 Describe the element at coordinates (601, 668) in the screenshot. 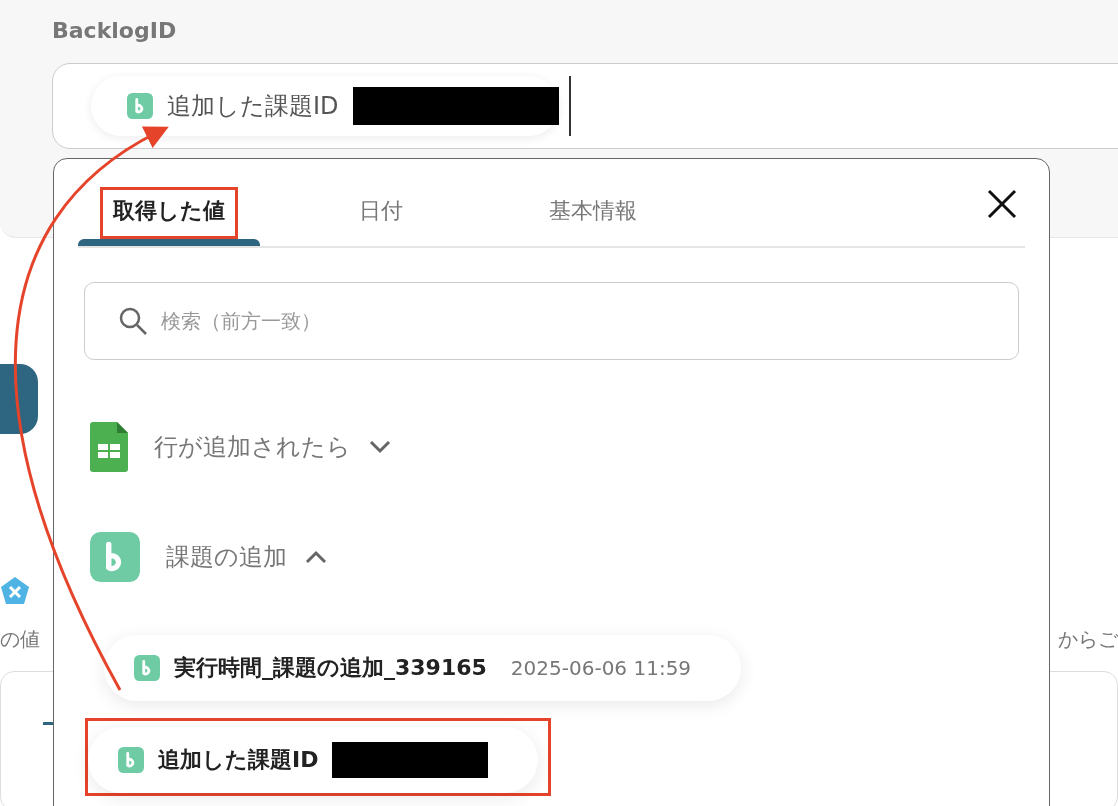

I see `item-value: 2025-06-06 11:59` at that location.